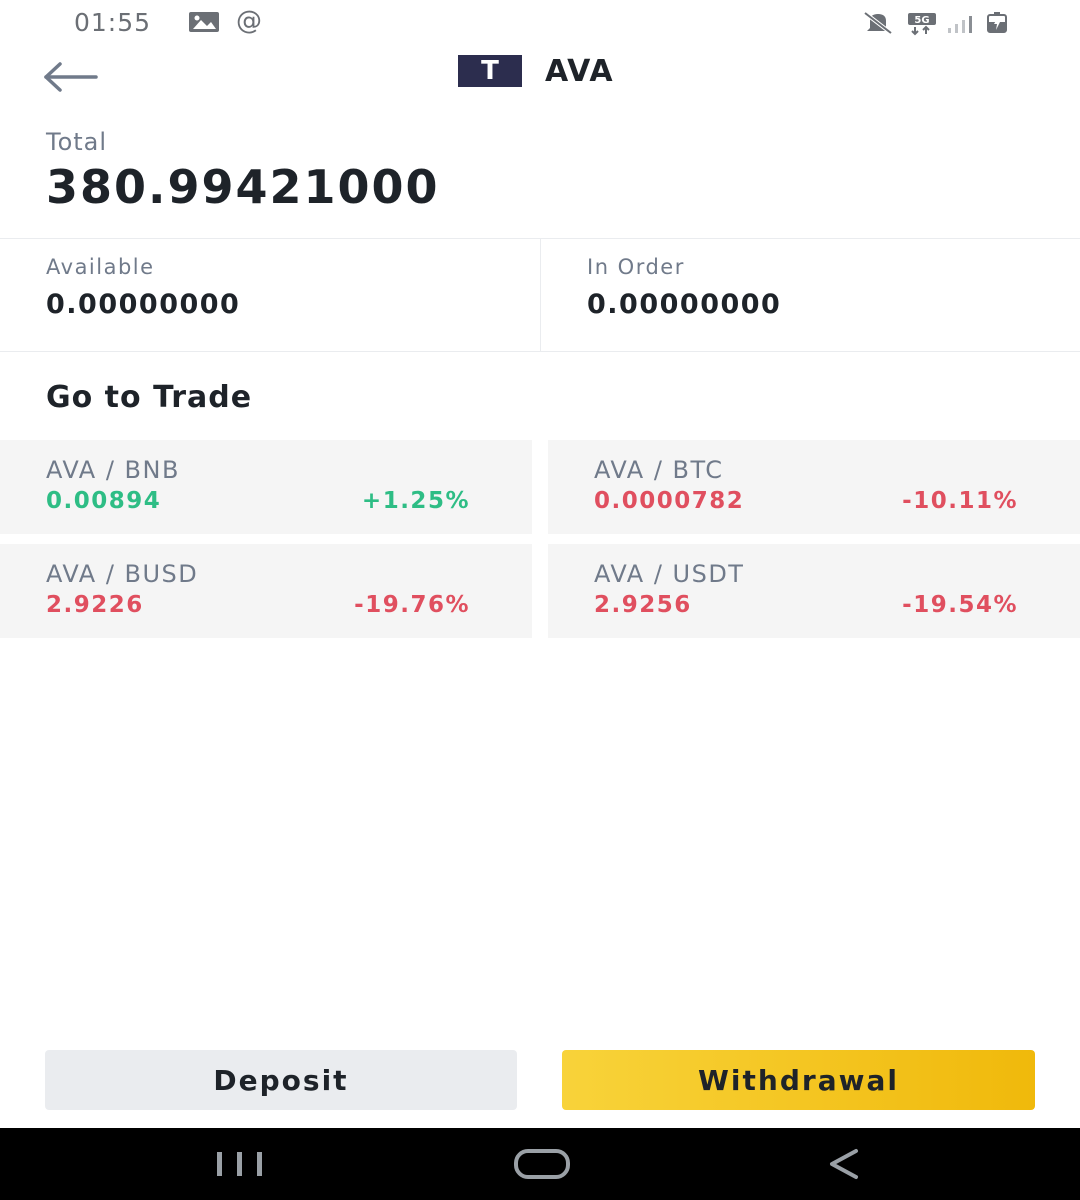 This screenshot has height=1200, width=1080. Describe the element at coordinates (579, 71) in the screenshot. I see `page-title: AVA` at that location.